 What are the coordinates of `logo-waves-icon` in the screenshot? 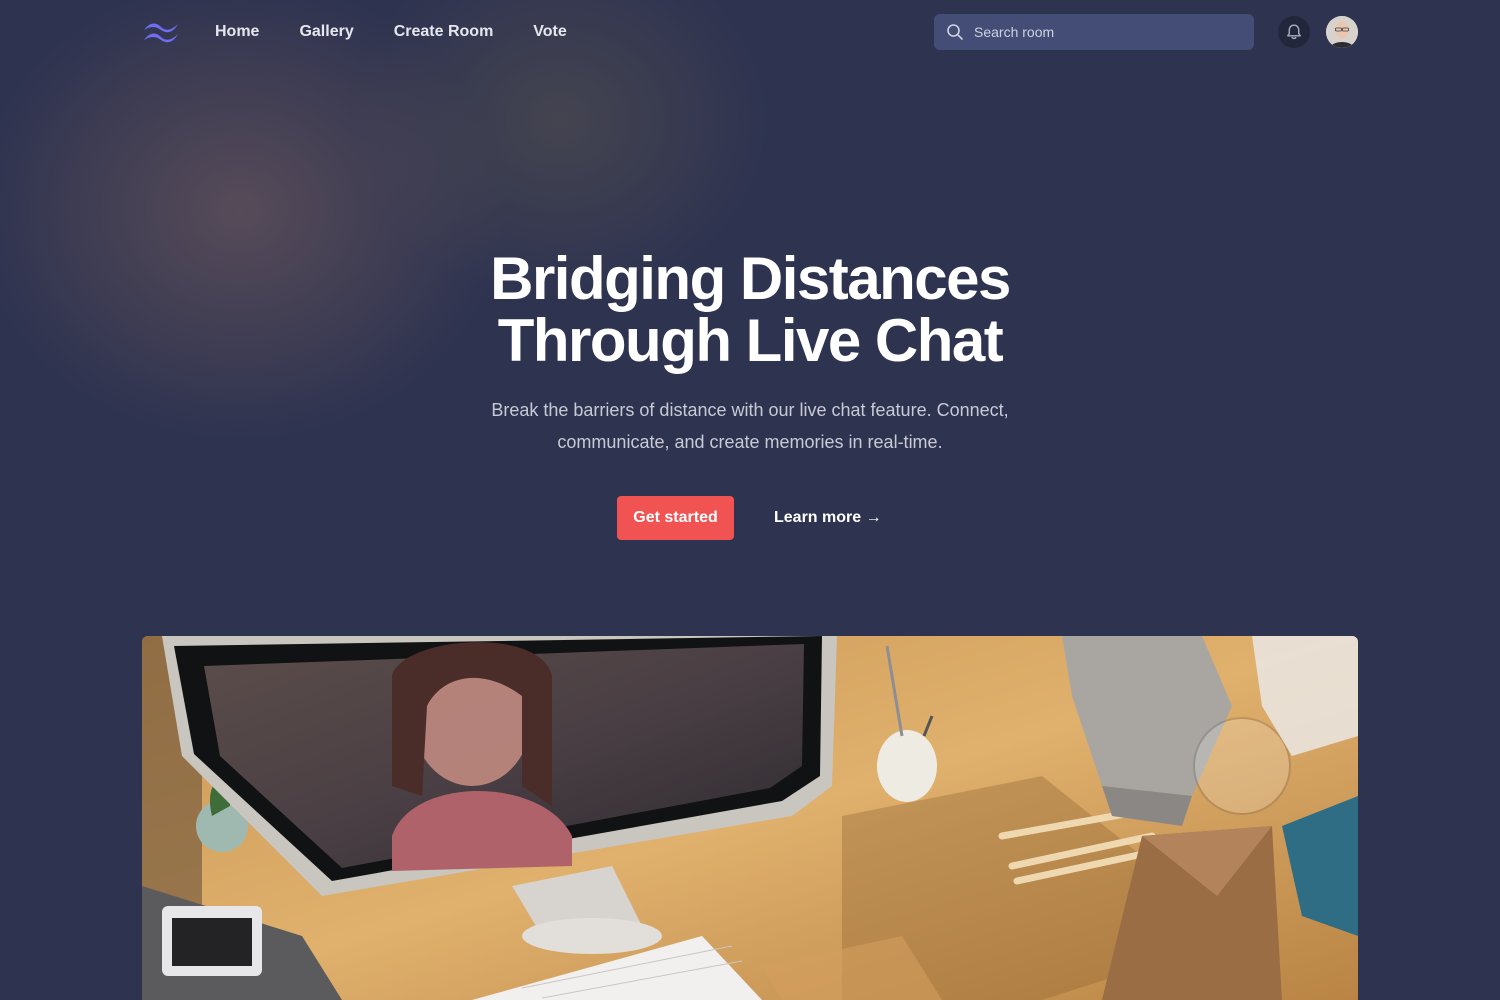 It's located at (161, 32).